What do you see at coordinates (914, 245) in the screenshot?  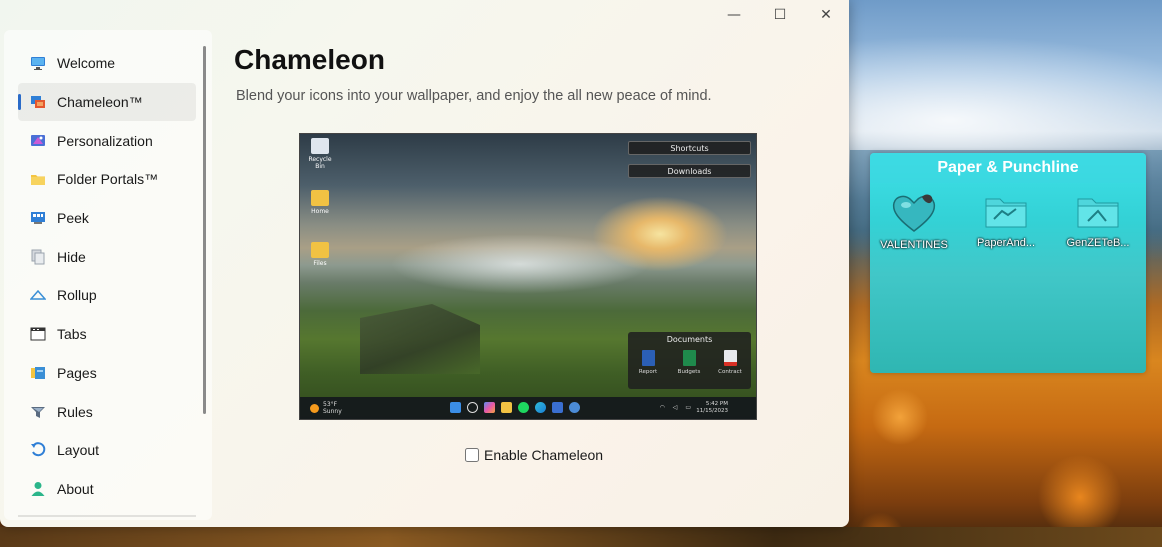 I see `fence-item-label: VALENTINES` at bounding box center [914, 245].